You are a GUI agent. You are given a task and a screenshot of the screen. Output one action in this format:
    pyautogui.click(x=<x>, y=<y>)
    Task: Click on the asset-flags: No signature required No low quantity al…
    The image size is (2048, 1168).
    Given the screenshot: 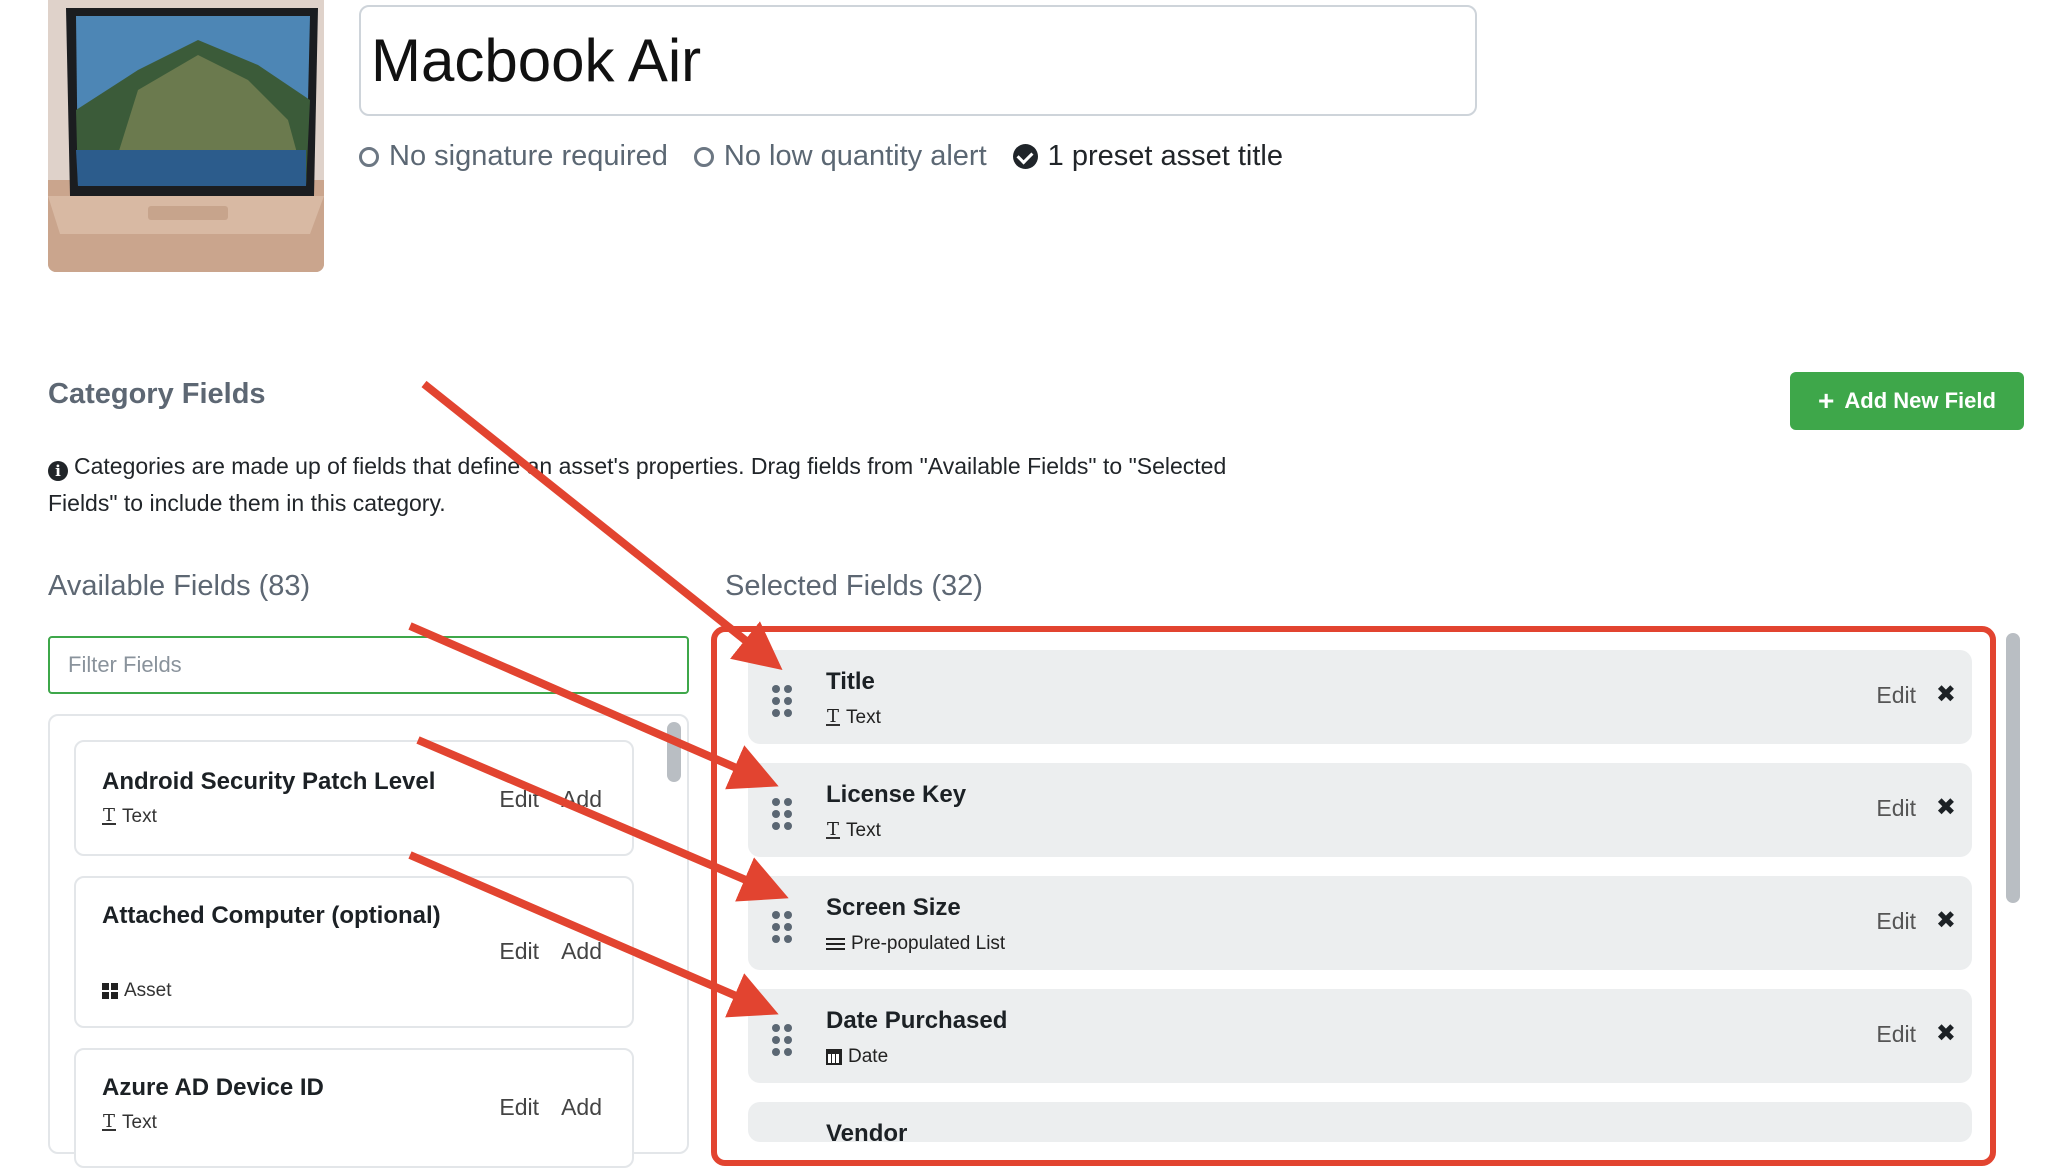 What is the action you would take?
    pyautogui.click(x=834, y=156)
    